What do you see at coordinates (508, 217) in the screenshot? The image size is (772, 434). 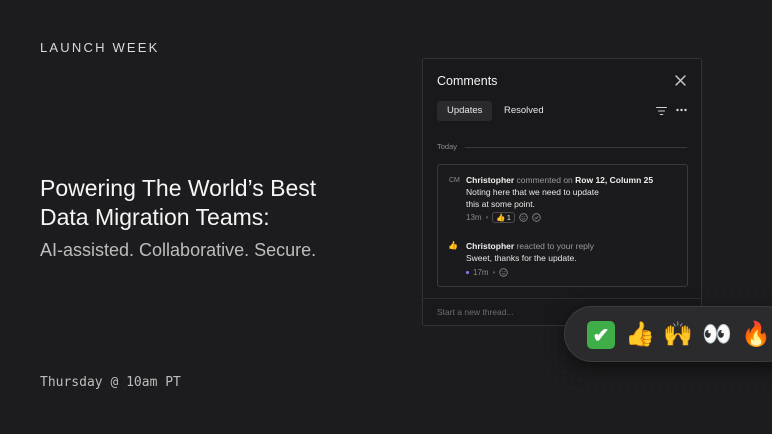 I see `reaction-count: 1` at bounding box center [508, 217].